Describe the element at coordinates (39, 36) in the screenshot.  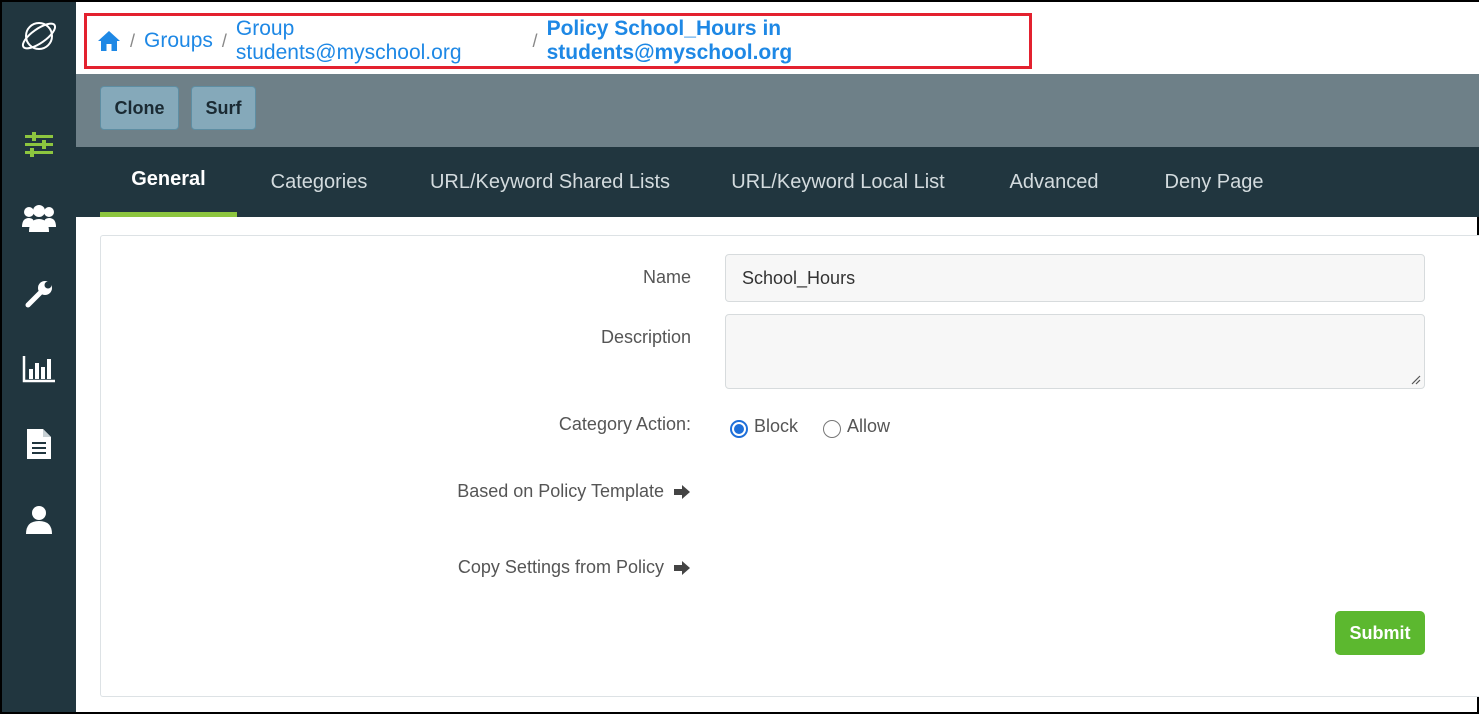
I see `logo-icon` at that location.